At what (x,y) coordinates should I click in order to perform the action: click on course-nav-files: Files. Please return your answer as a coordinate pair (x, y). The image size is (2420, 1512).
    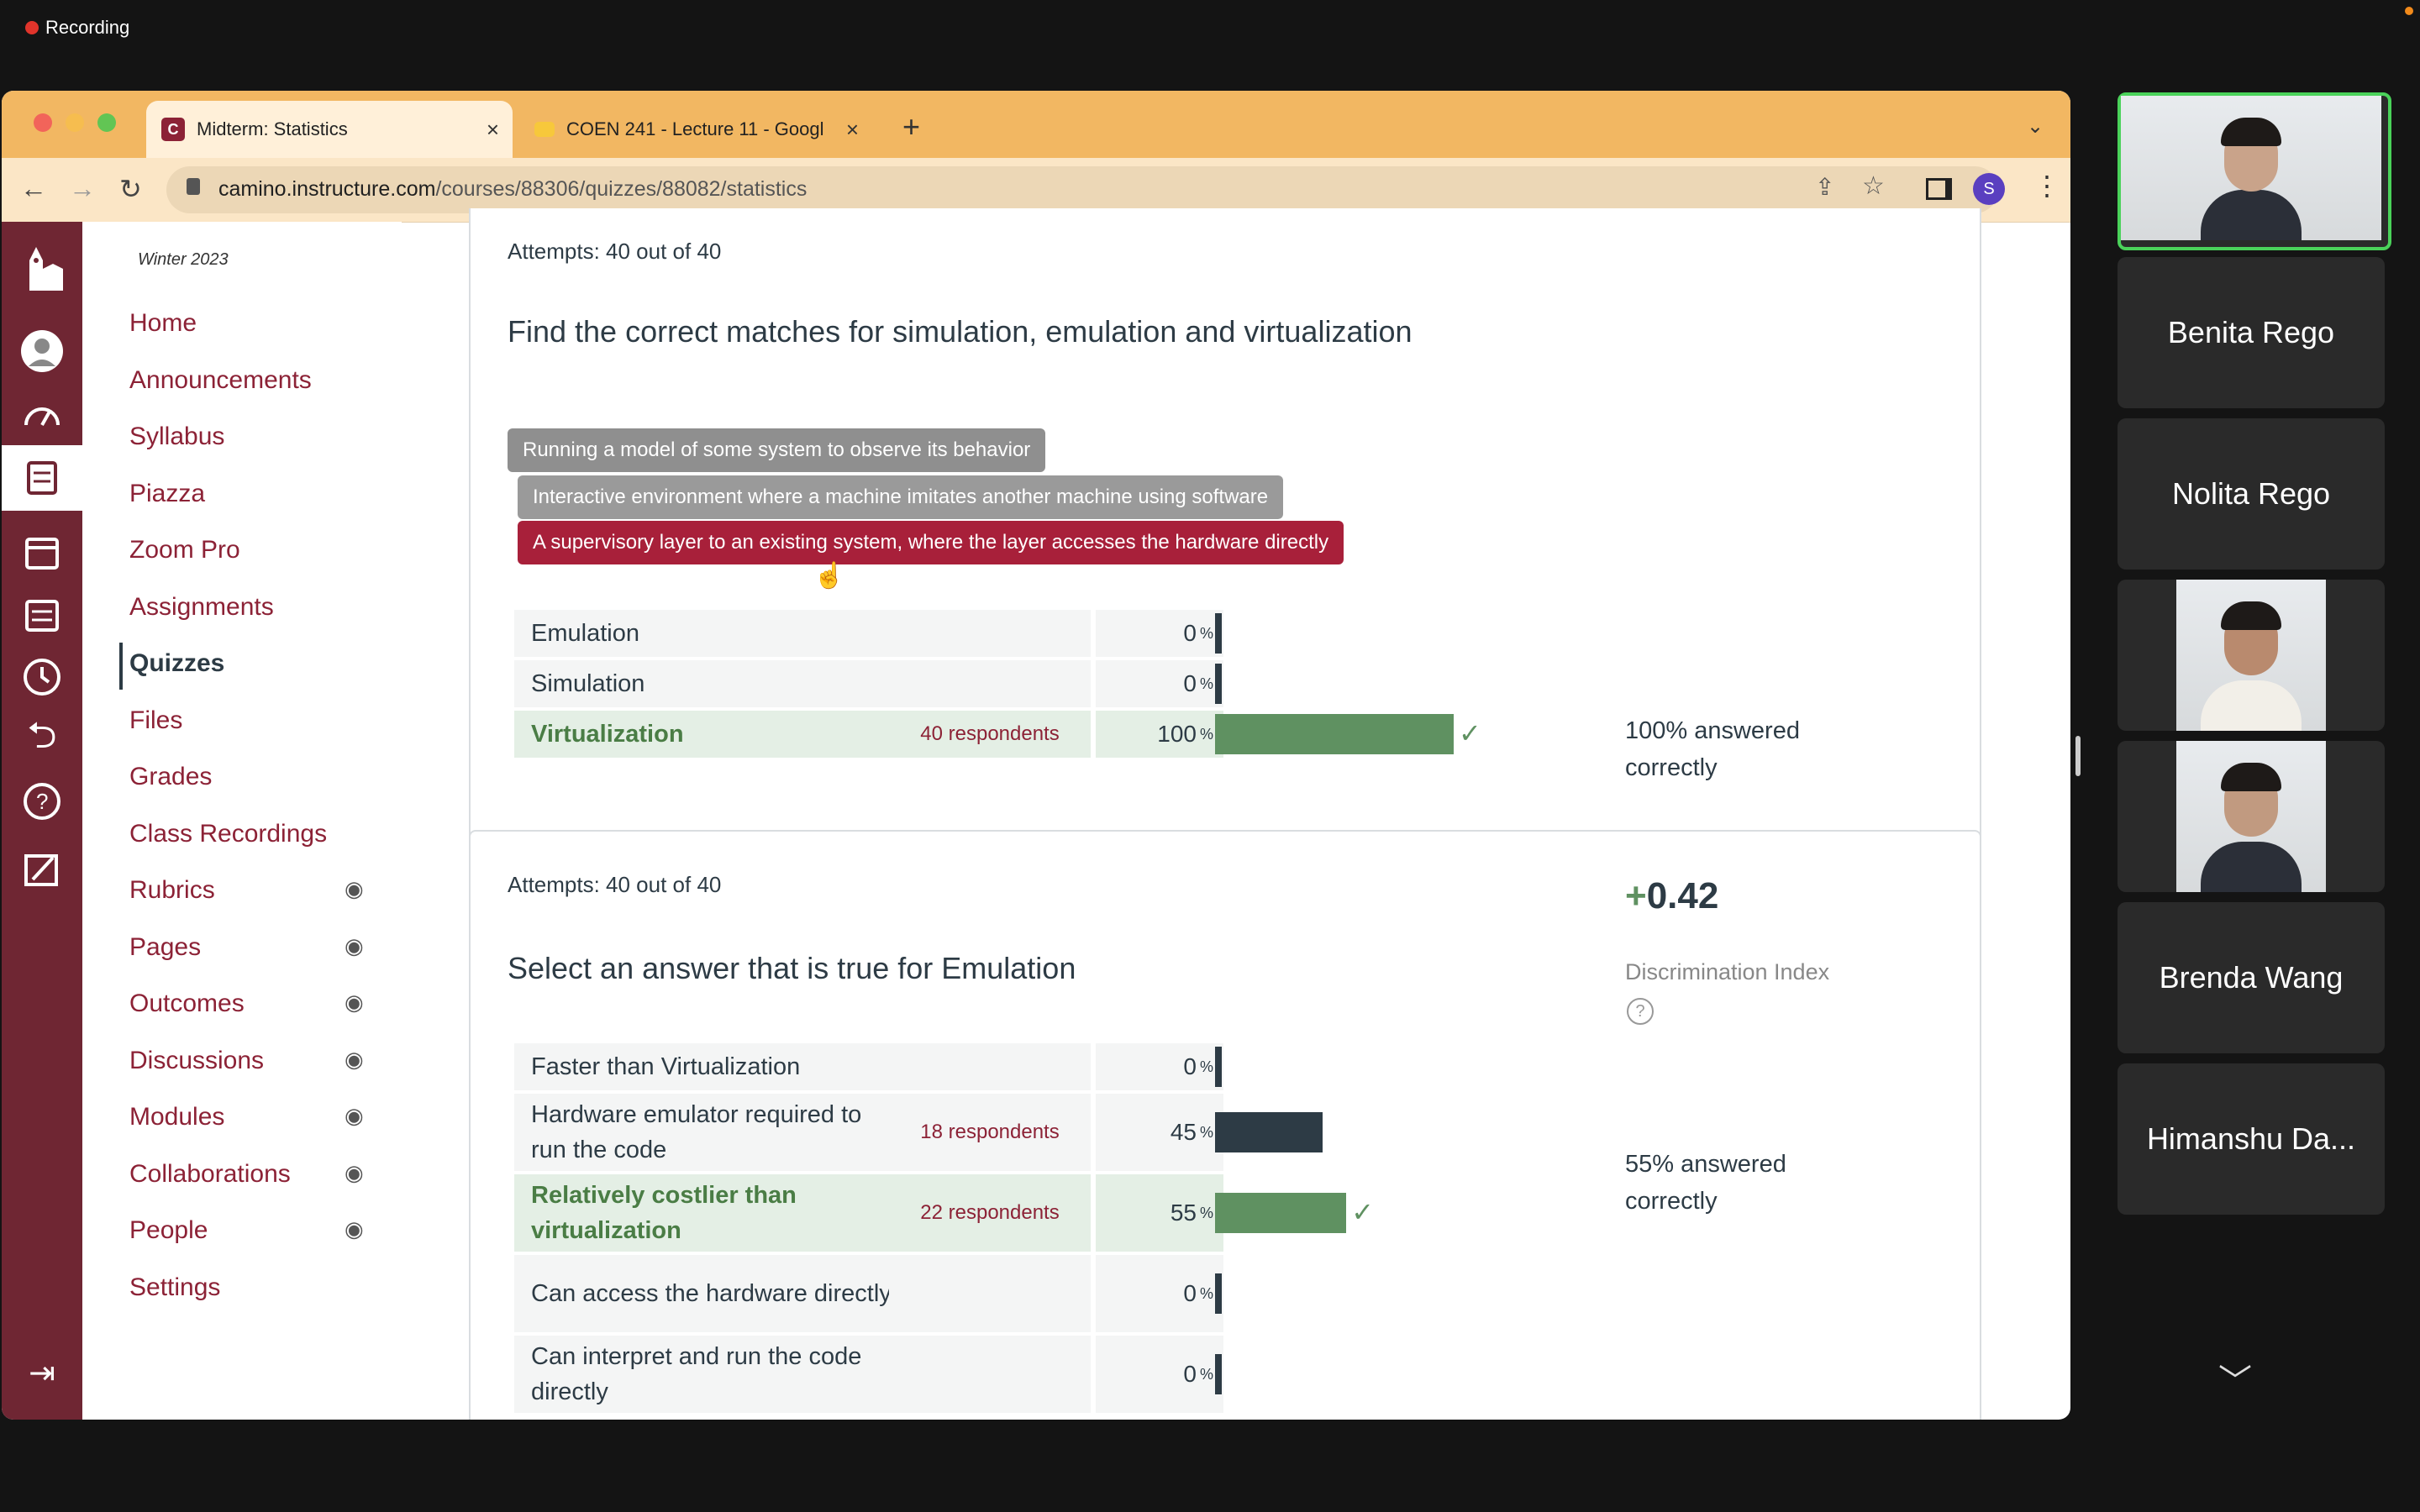
    Looking at the image, I should click on (155, 720).